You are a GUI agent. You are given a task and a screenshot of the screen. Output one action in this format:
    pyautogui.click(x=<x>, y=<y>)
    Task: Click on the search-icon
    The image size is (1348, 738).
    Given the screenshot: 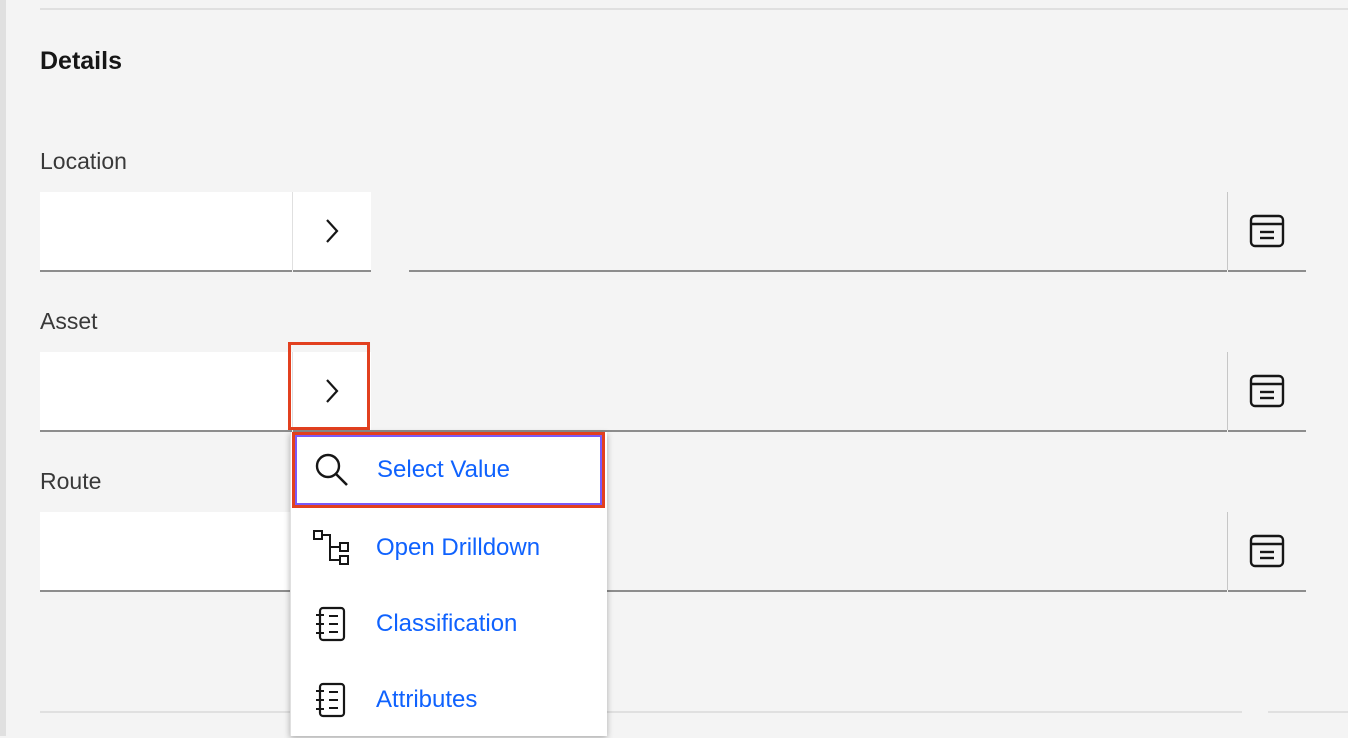 What is the action you would take?
    pyautogui.click(x=332, y=470)
    